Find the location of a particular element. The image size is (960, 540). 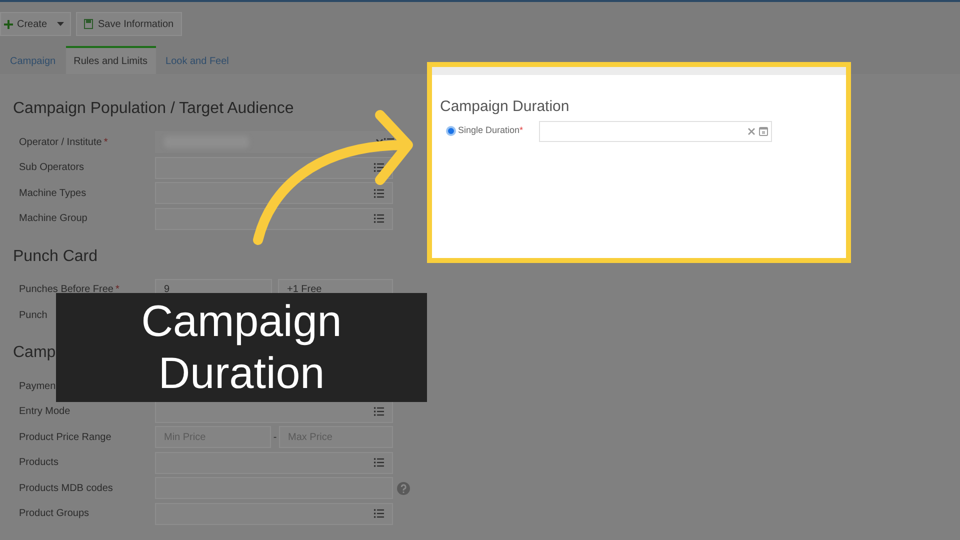

save-button: Save Information is located at coordinates (129, 24).